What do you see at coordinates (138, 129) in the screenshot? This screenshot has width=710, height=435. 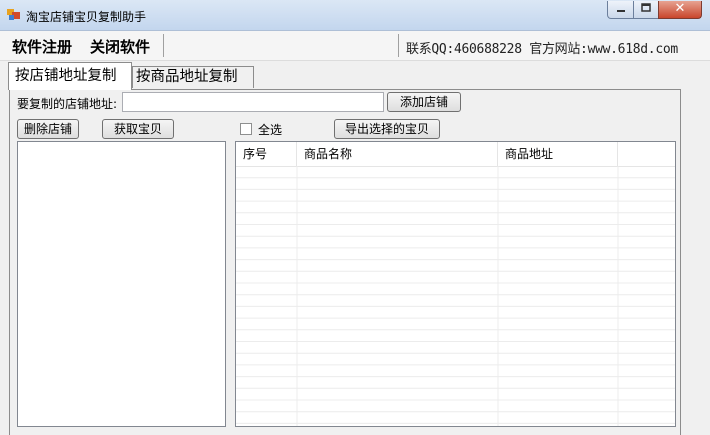 I see `fetch-items-button: 获取宝贝` at bounding box center [138, 129].